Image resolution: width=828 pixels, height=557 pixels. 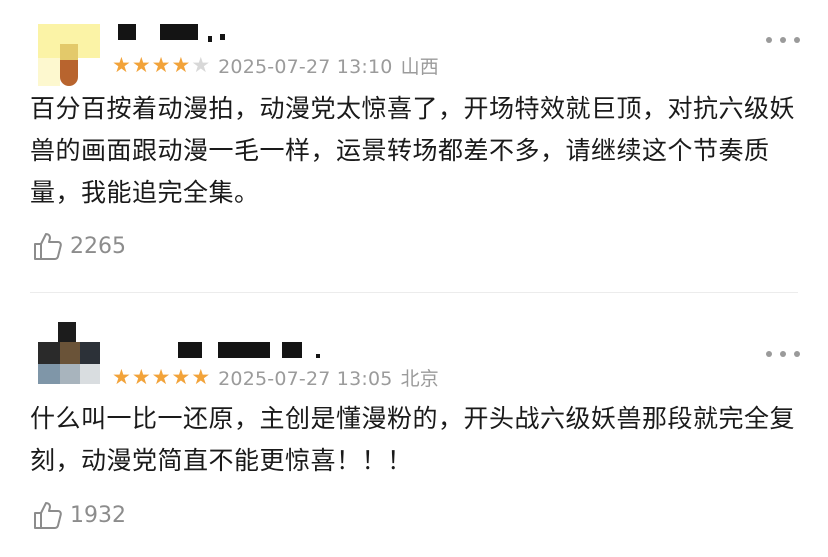 What do you see at coordinates (419, 378) in the screenshot?
I see `review-location: 北京` at bounding box center [419, 378].